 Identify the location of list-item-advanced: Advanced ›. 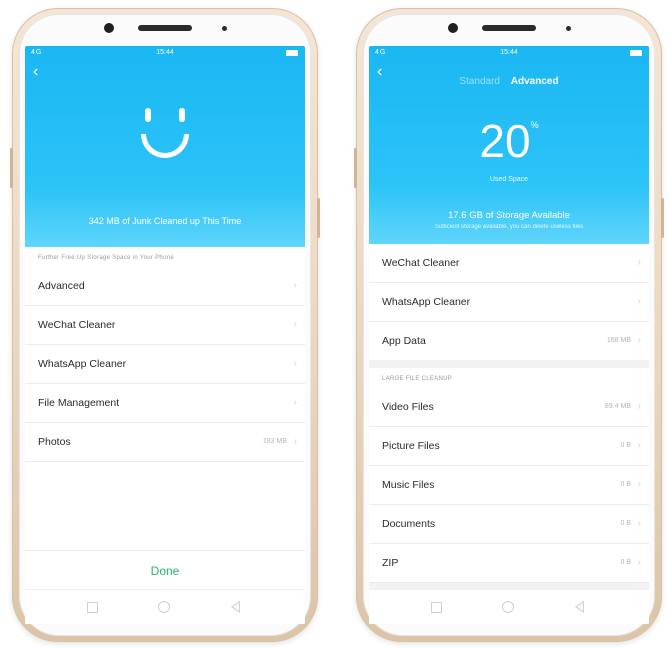
(165, 286).